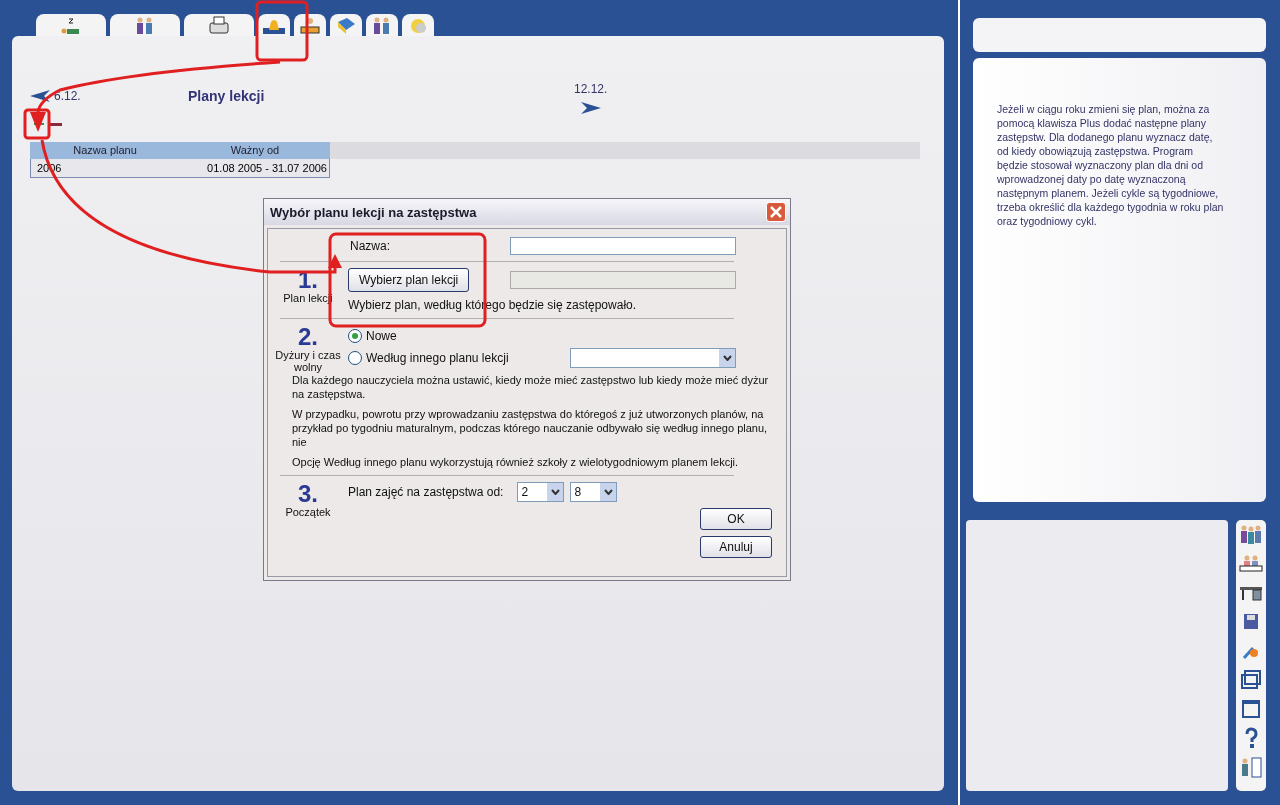 Image resolution: width=1280 pixels, height=805 pixels. I want to click on column-header: Ważny od, so click(255, 150).